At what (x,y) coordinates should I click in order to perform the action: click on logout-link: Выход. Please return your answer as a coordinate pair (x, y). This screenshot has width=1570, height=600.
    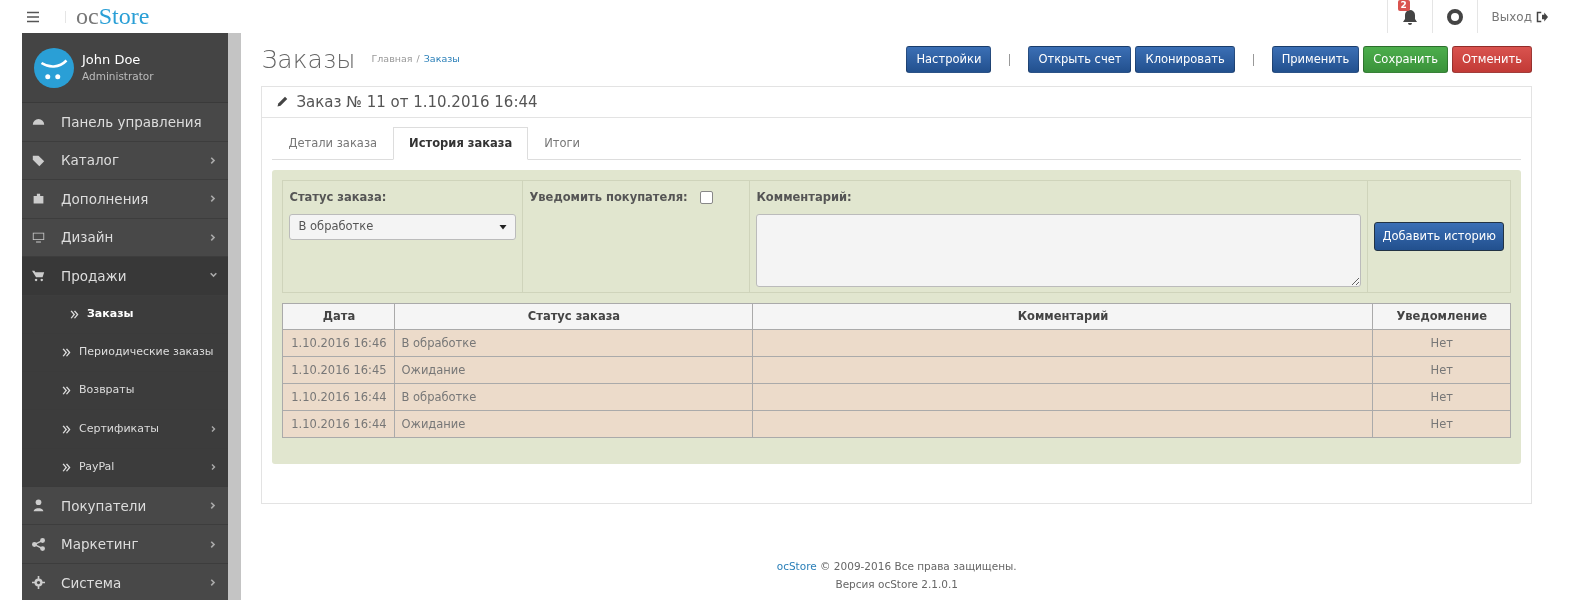
    Looking at the image, I should click on (1519, 16).